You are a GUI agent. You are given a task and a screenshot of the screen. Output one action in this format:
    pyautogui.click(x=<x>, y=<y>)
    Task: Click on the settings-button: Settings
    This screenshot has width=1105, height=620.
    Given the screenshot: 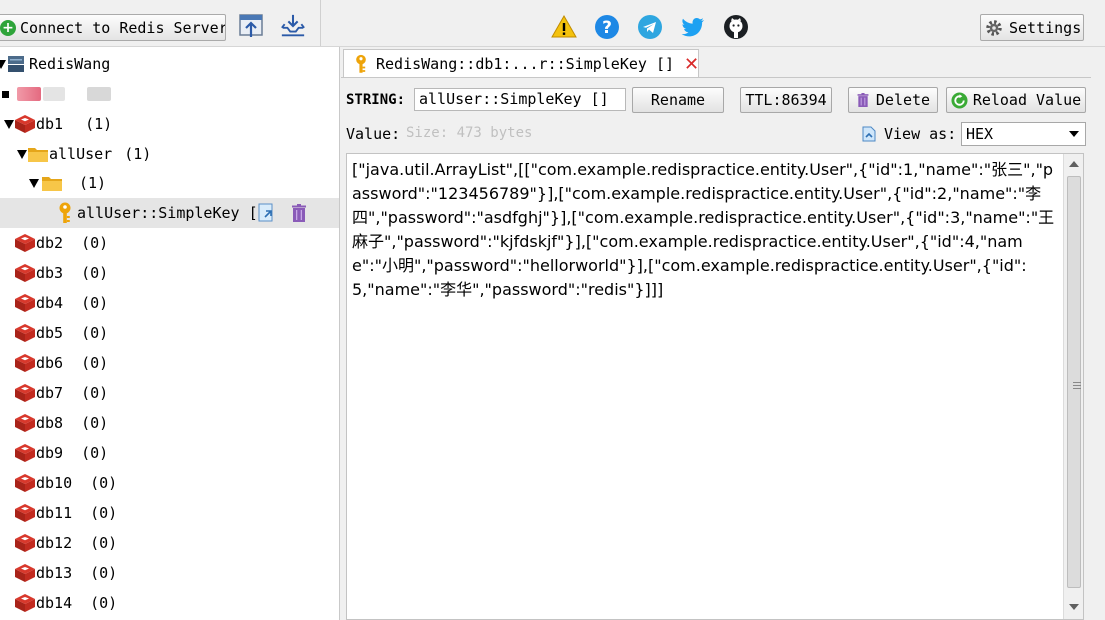 What is the action you would take?
    pyautogui.click(x=1032, y=27)
    